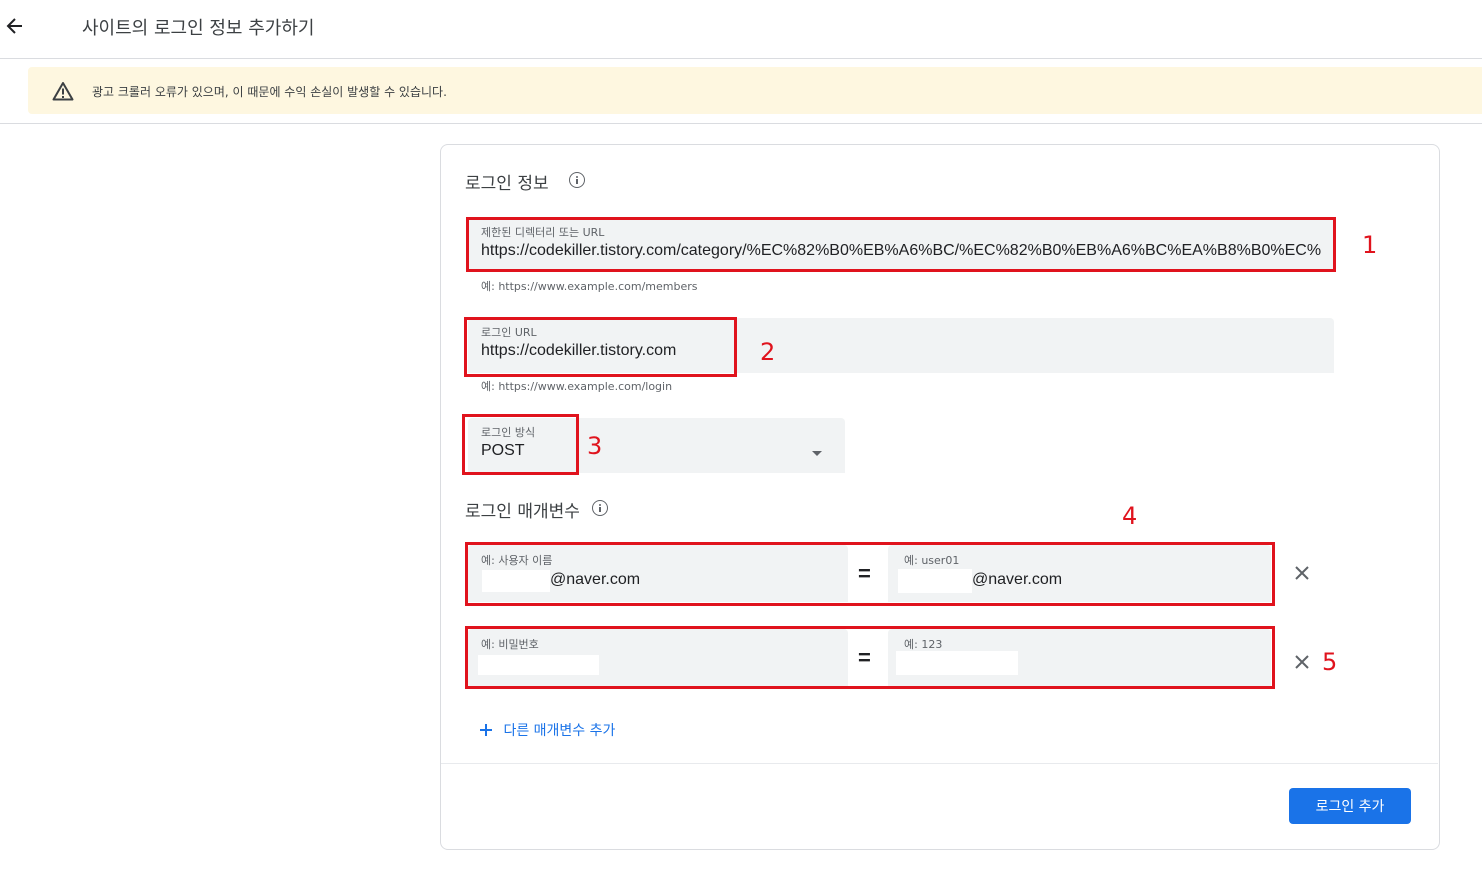  I want to click on param-value-label: 예: user01, so click(932, 560).